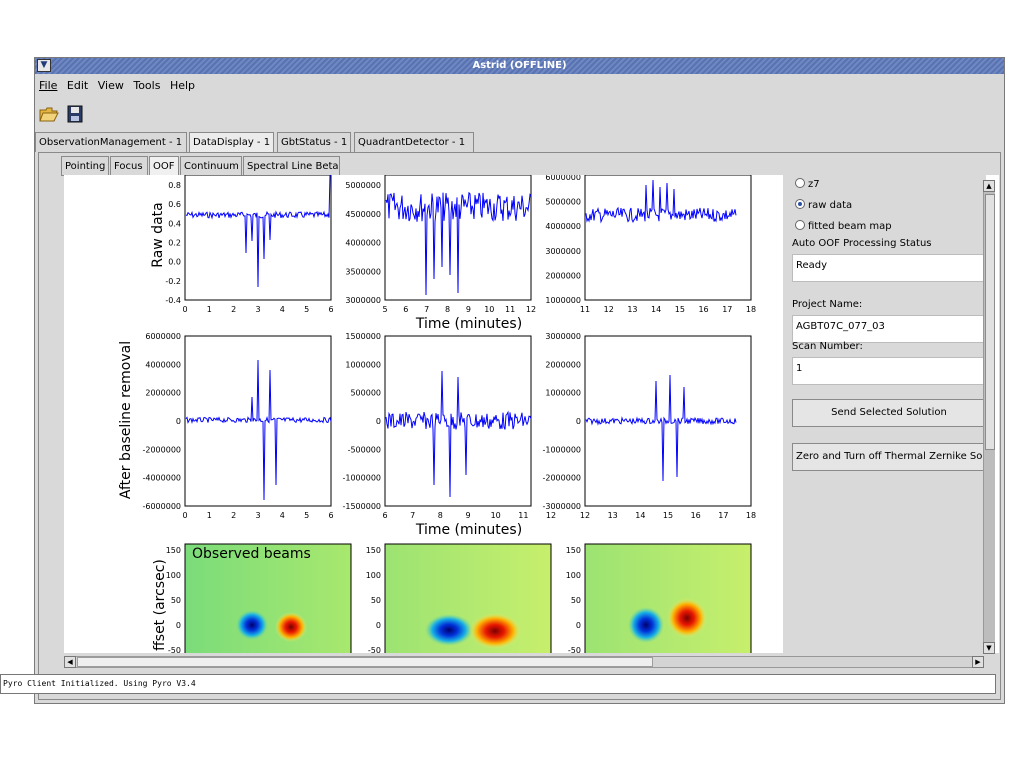  What do you see at coordinates (161, 478) in the screenshot?
I see `y-tick-label: -4000000` at bounding box center [161, 478].